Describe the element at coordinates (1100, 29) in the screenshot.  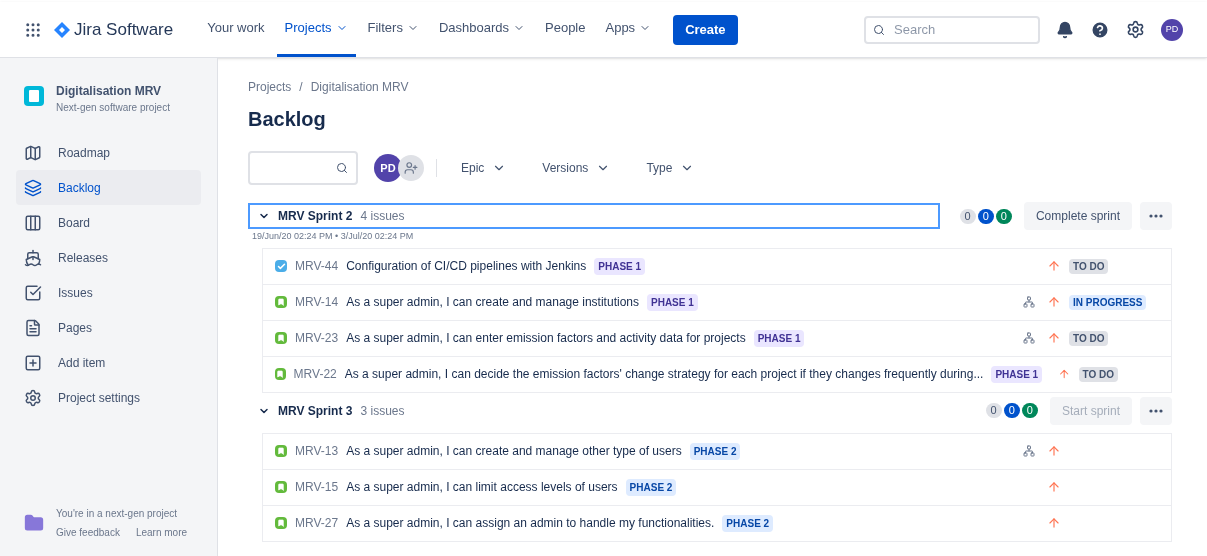
I see `help-icon` at that location.